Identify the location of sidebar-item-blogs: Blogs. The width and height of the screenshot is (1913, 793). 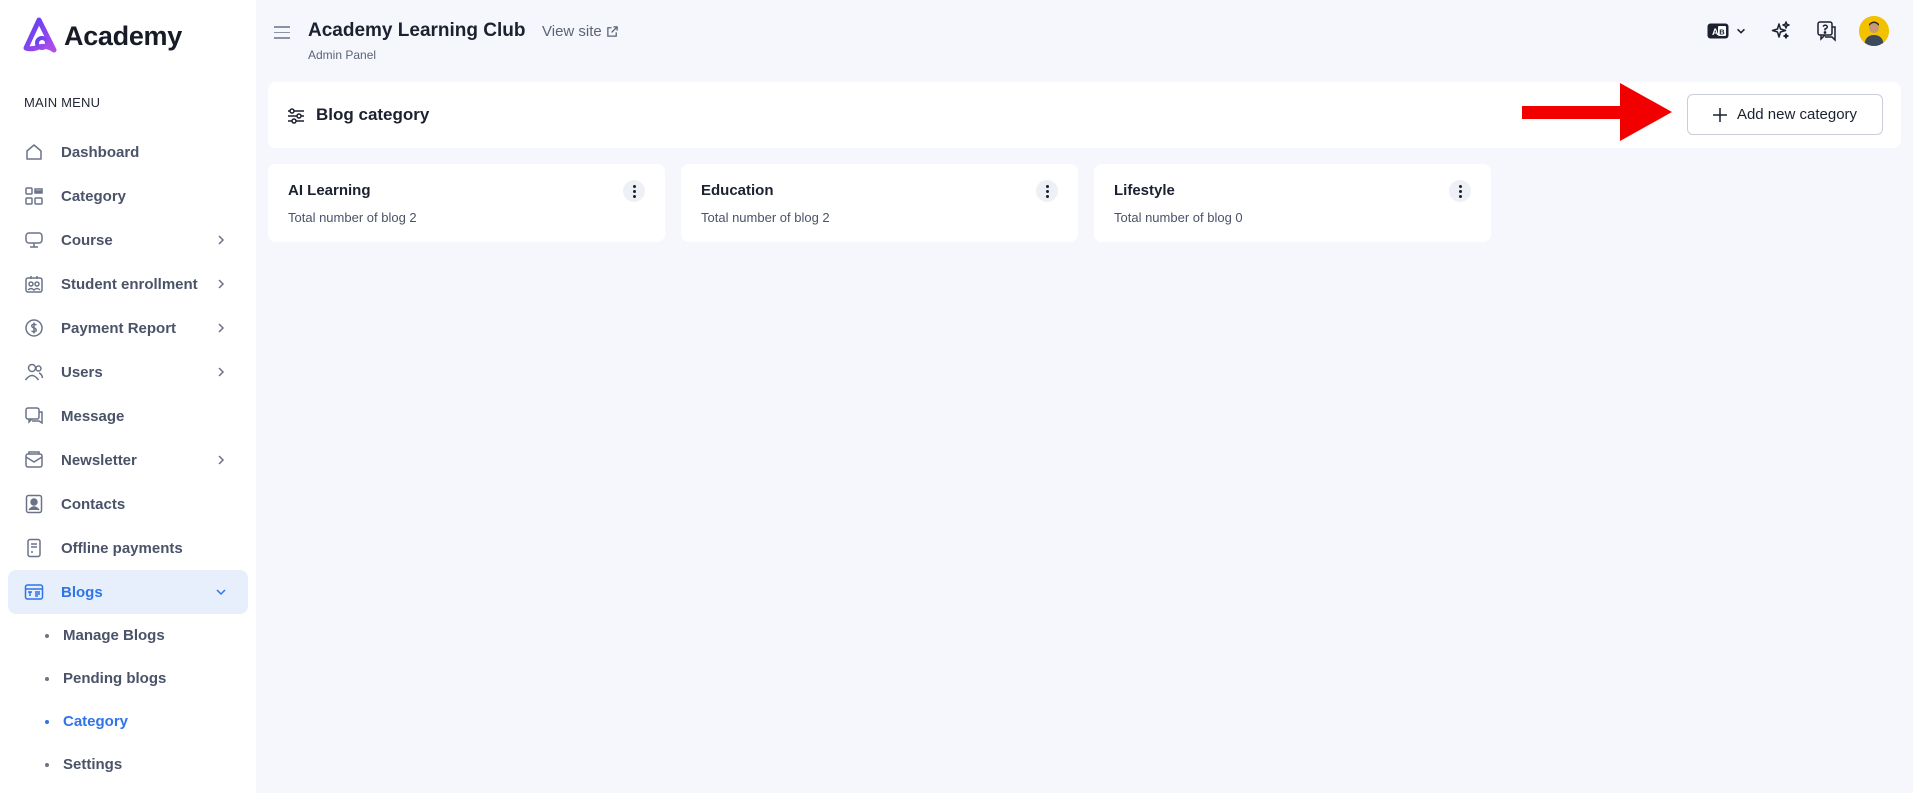
(128, 592).